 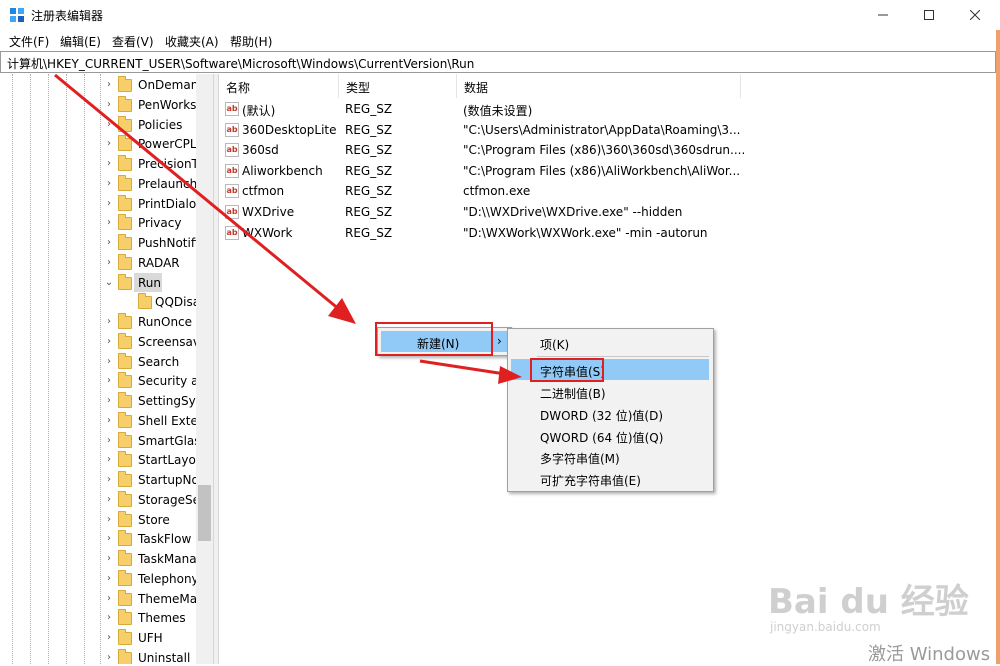 I want to click on window-edge, so click(x=998, y=347).